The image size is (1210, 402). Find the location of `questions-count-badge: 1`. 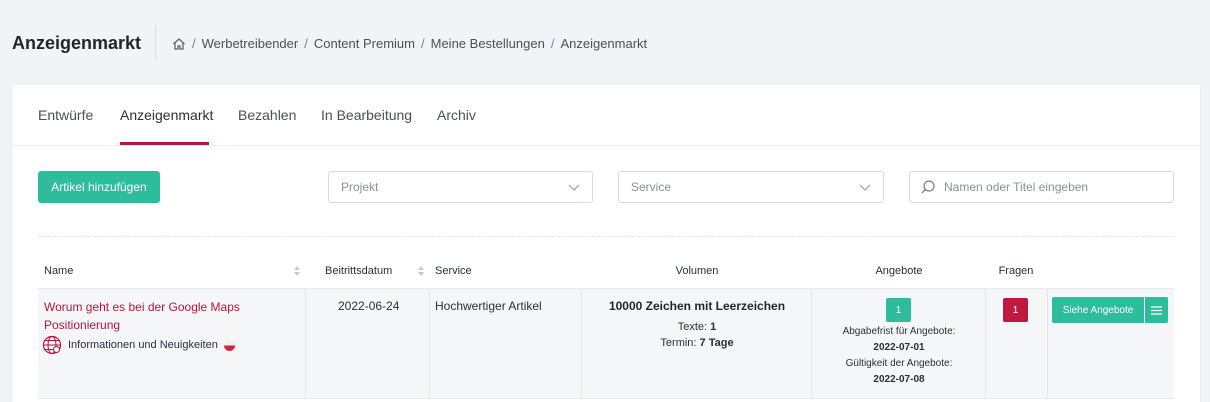

questions-count-badge: 1 is located at coordinates (1015, 310).